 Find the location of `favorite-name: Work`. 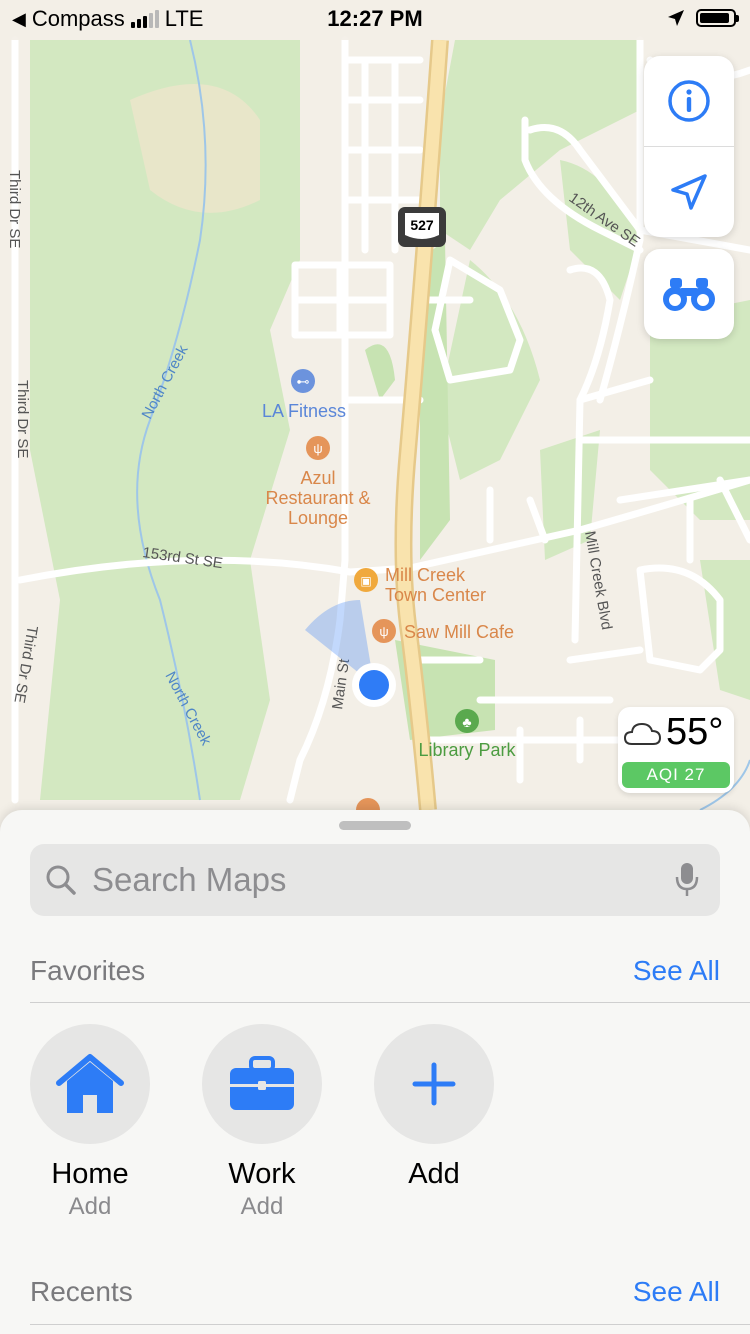

favorite-name: Work is located at coordinates (262, 1174).